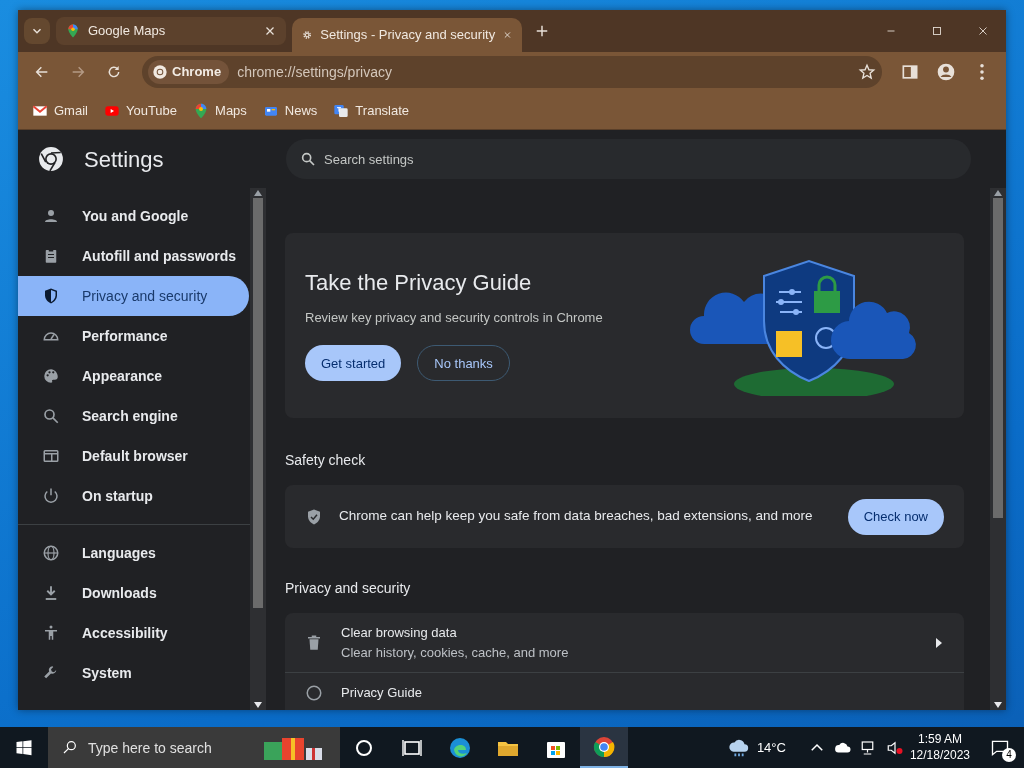 This screenshot has height=768, width=1024. I want to click on reload-icon, so click(114, 72).